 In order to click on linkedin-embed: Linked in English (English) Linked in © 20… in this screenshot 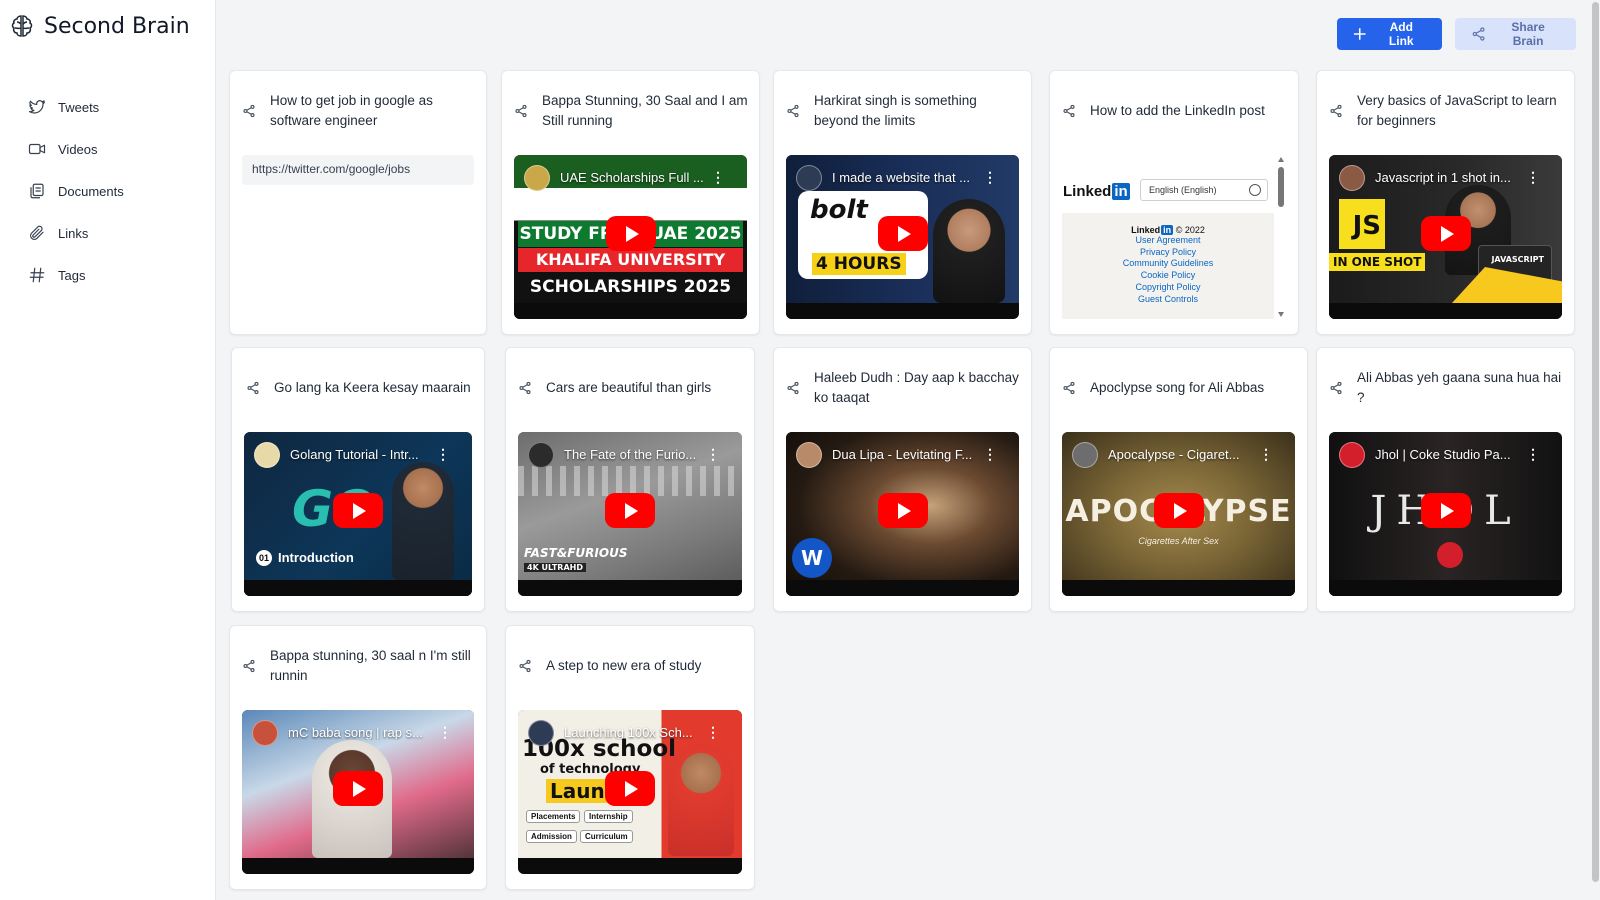, I will do `click(1174, 237)`.